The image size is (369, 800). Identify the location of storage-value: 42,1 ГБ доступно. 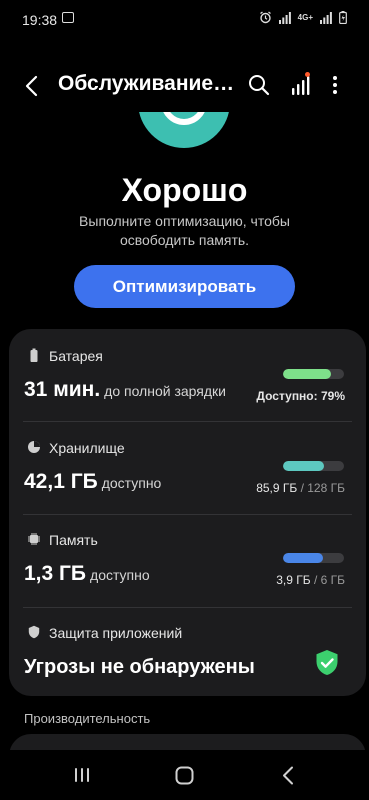
(92, 482).